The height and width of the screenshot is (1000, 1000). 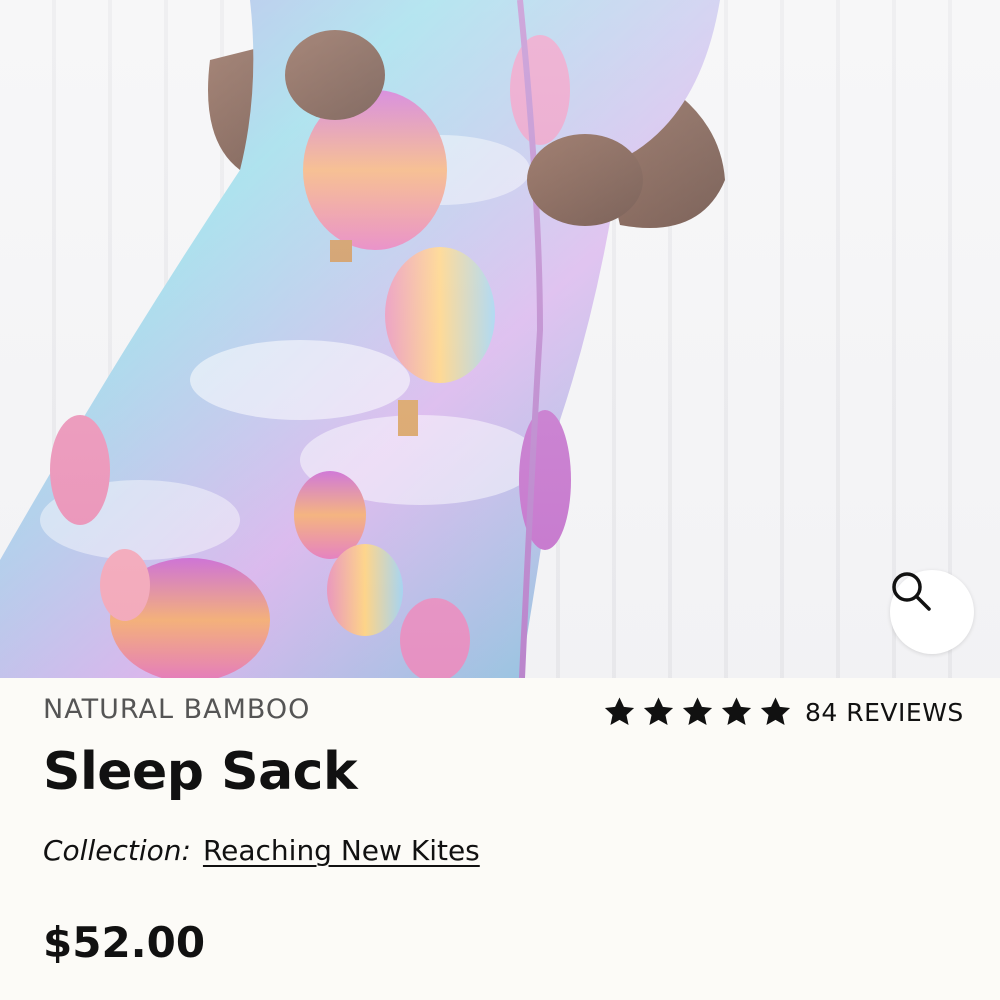 I want to click on rating-stars, so click(x=697, y=712).